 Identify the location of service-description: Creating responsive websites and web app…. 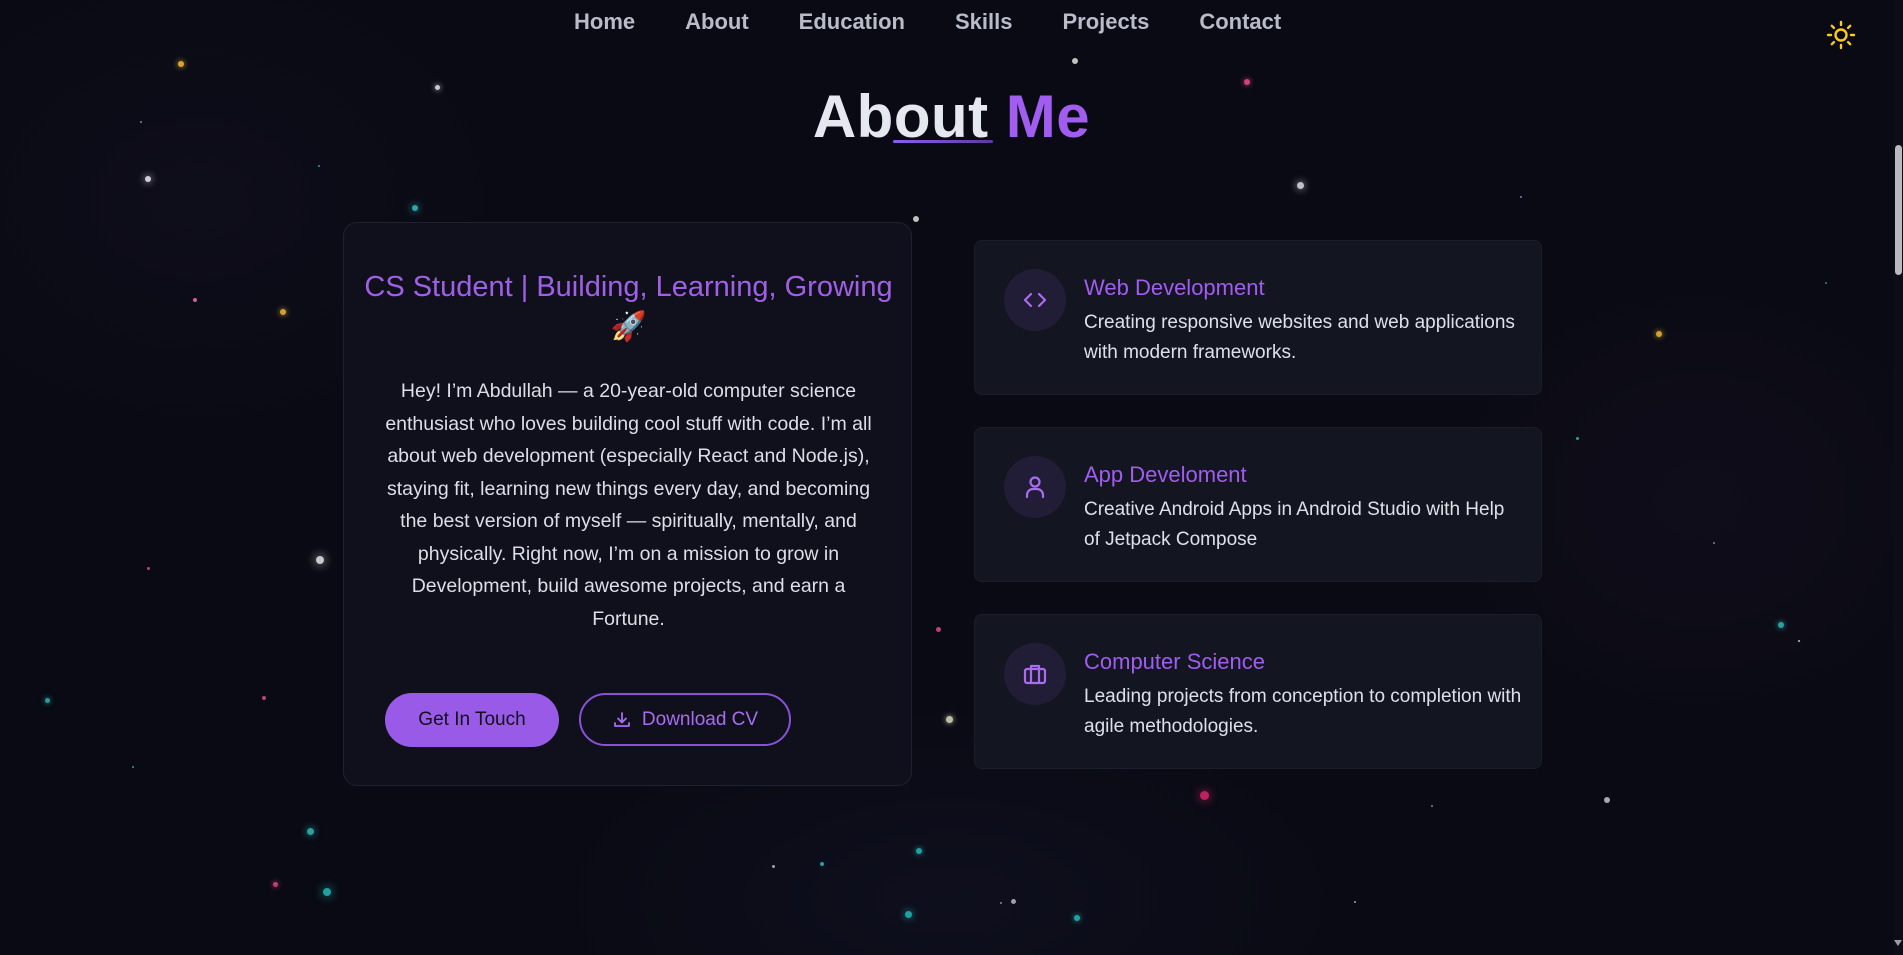
(1299, 337).